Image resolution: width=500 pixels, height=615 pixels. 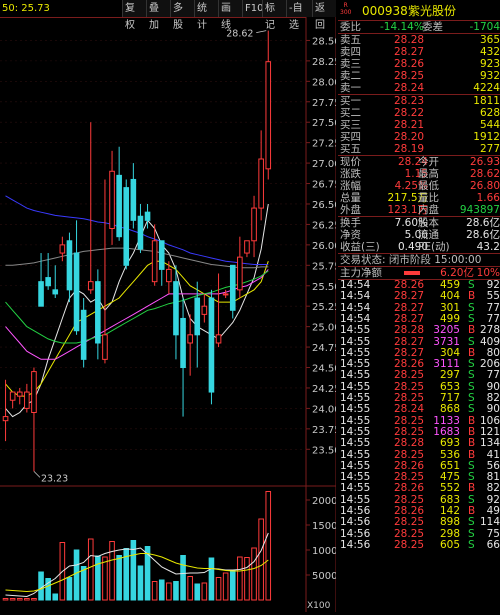 I want to click on order-ratio-row: 委比 -14.14% 委差 -1704, so click(x=419, y=27).